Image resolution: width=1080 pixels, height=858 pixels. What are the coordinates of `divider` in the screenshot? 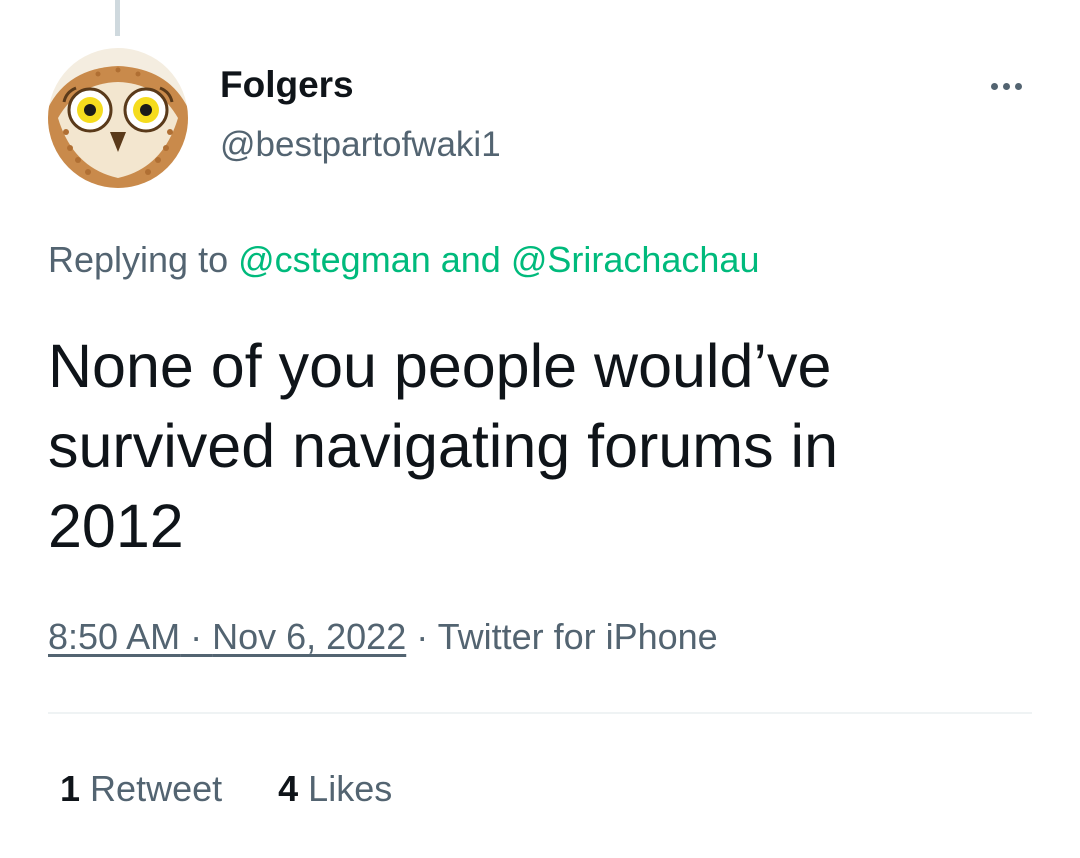 It's located at (540, 713).